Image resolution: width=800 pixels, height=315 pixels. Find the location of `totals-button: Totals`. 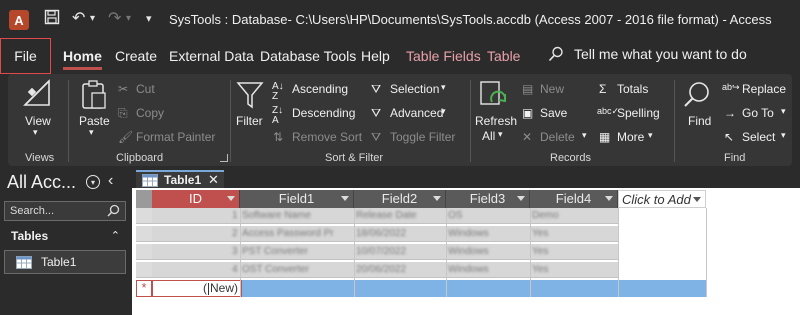

totals-button: Totals is located at coordinates (632, 89).